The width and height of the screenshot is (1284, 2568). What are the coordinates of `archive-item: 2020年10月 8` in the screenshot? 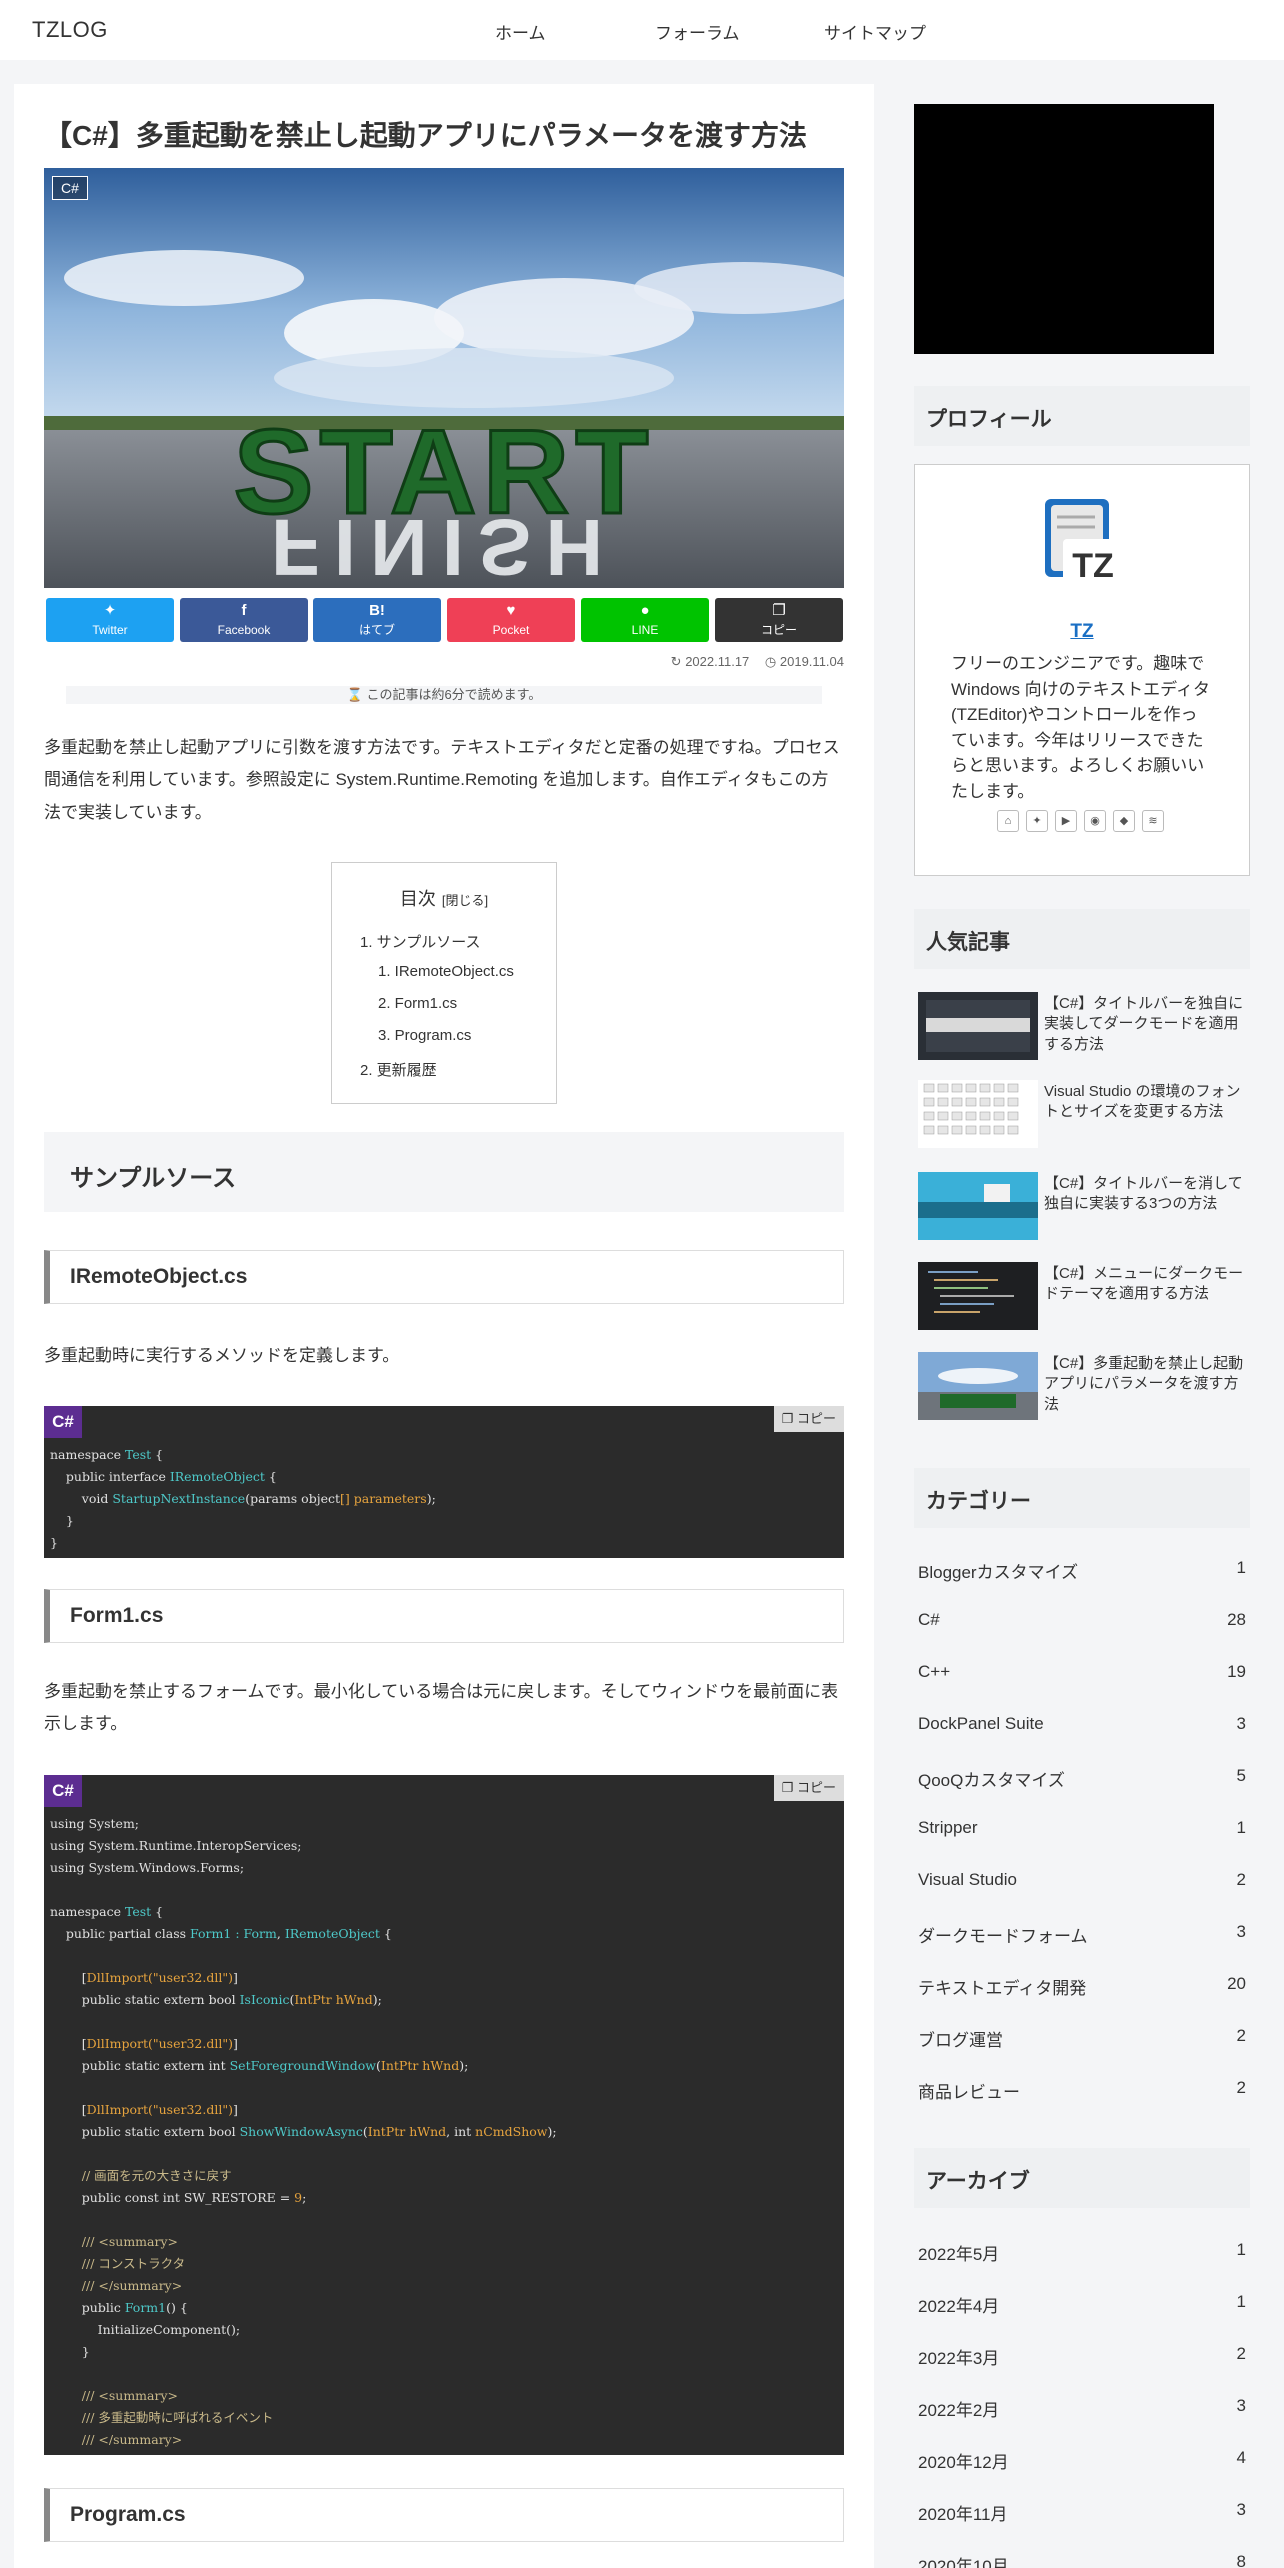 It's located at (1082, 2560).